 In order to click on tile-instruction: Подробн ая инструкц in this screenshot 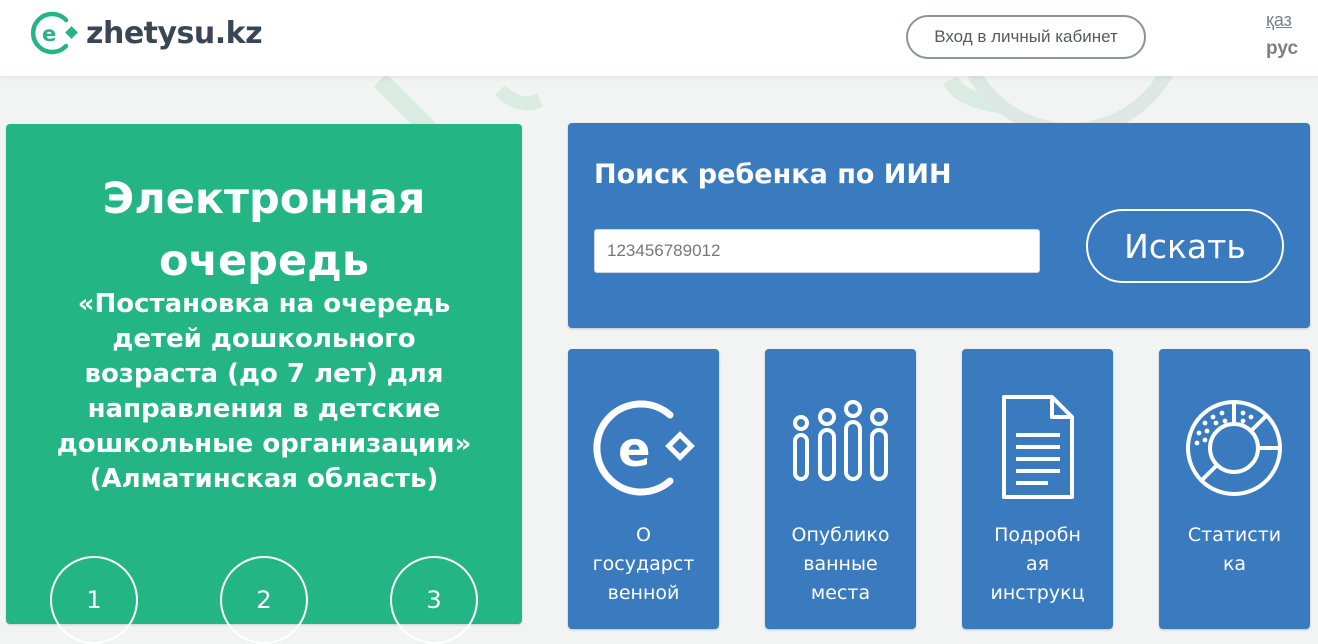, I will do `click(1037, 489)`.